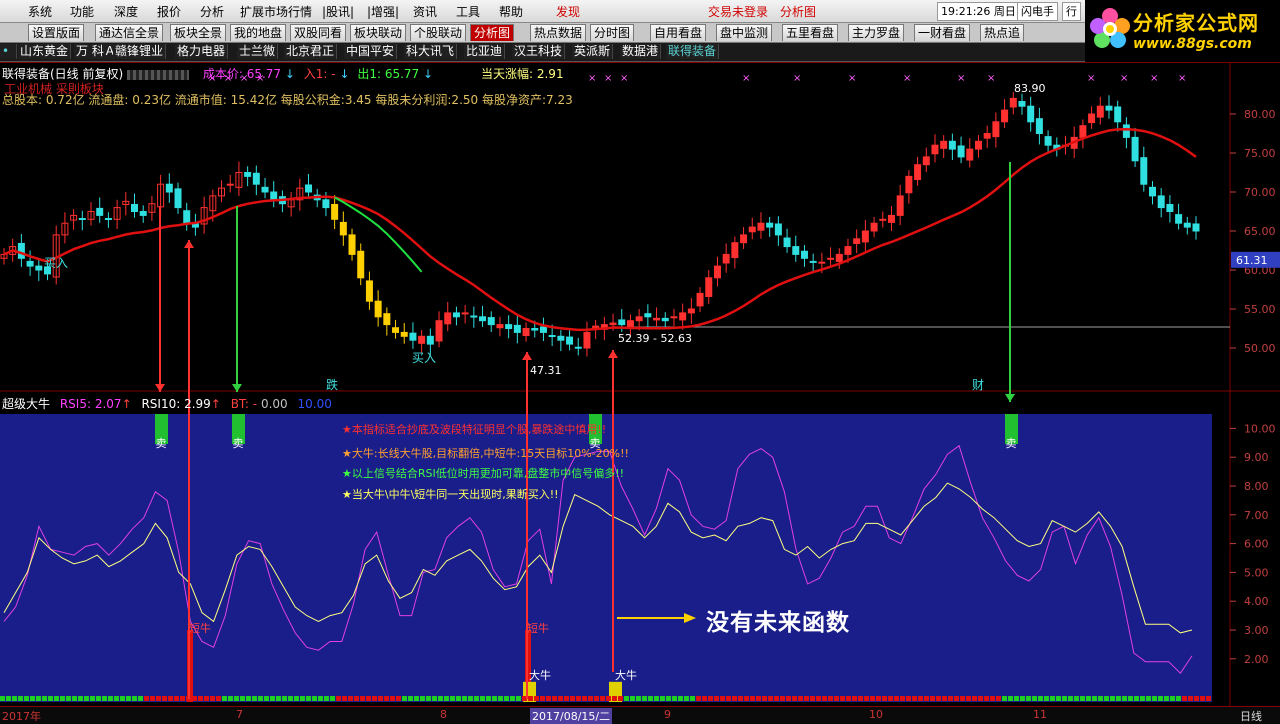 Image resolution: width=1280 pixels, height=724 pixels. What do you see at coordinates (738, 11) in the screenshot?
I see `trade-login-status: 交易未登录` at bounding box center [738, 11].